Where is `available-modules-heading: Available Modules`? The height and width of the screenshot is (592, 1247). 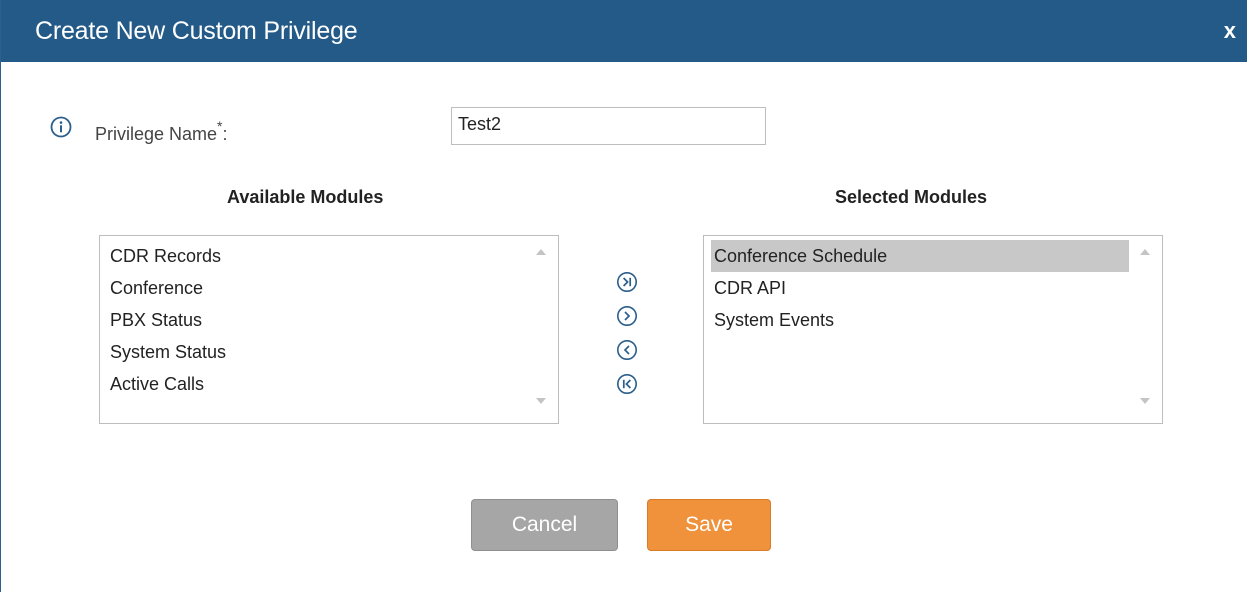 available-modules-heading: Available Modules is located at coordinates (305, 197).